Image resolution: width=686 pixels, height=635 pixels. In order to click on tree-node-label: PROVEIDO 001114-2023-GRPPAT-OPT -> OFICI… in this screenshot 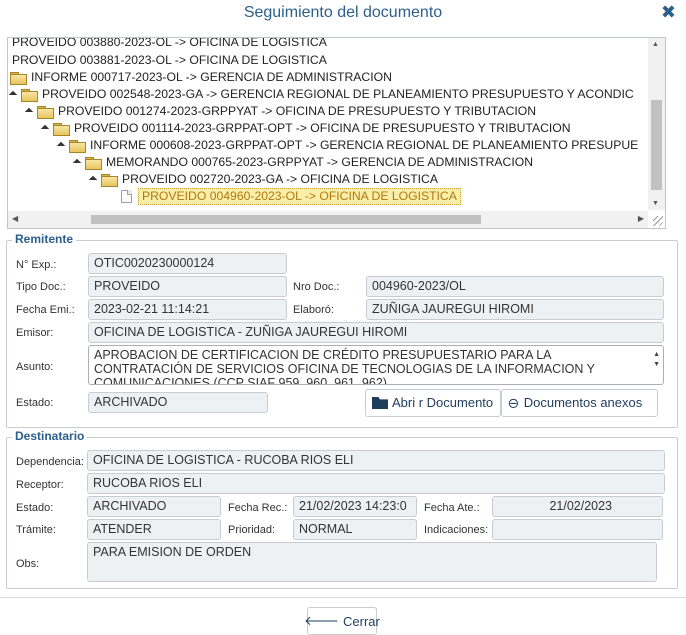, I will do `click(322, 128)`.